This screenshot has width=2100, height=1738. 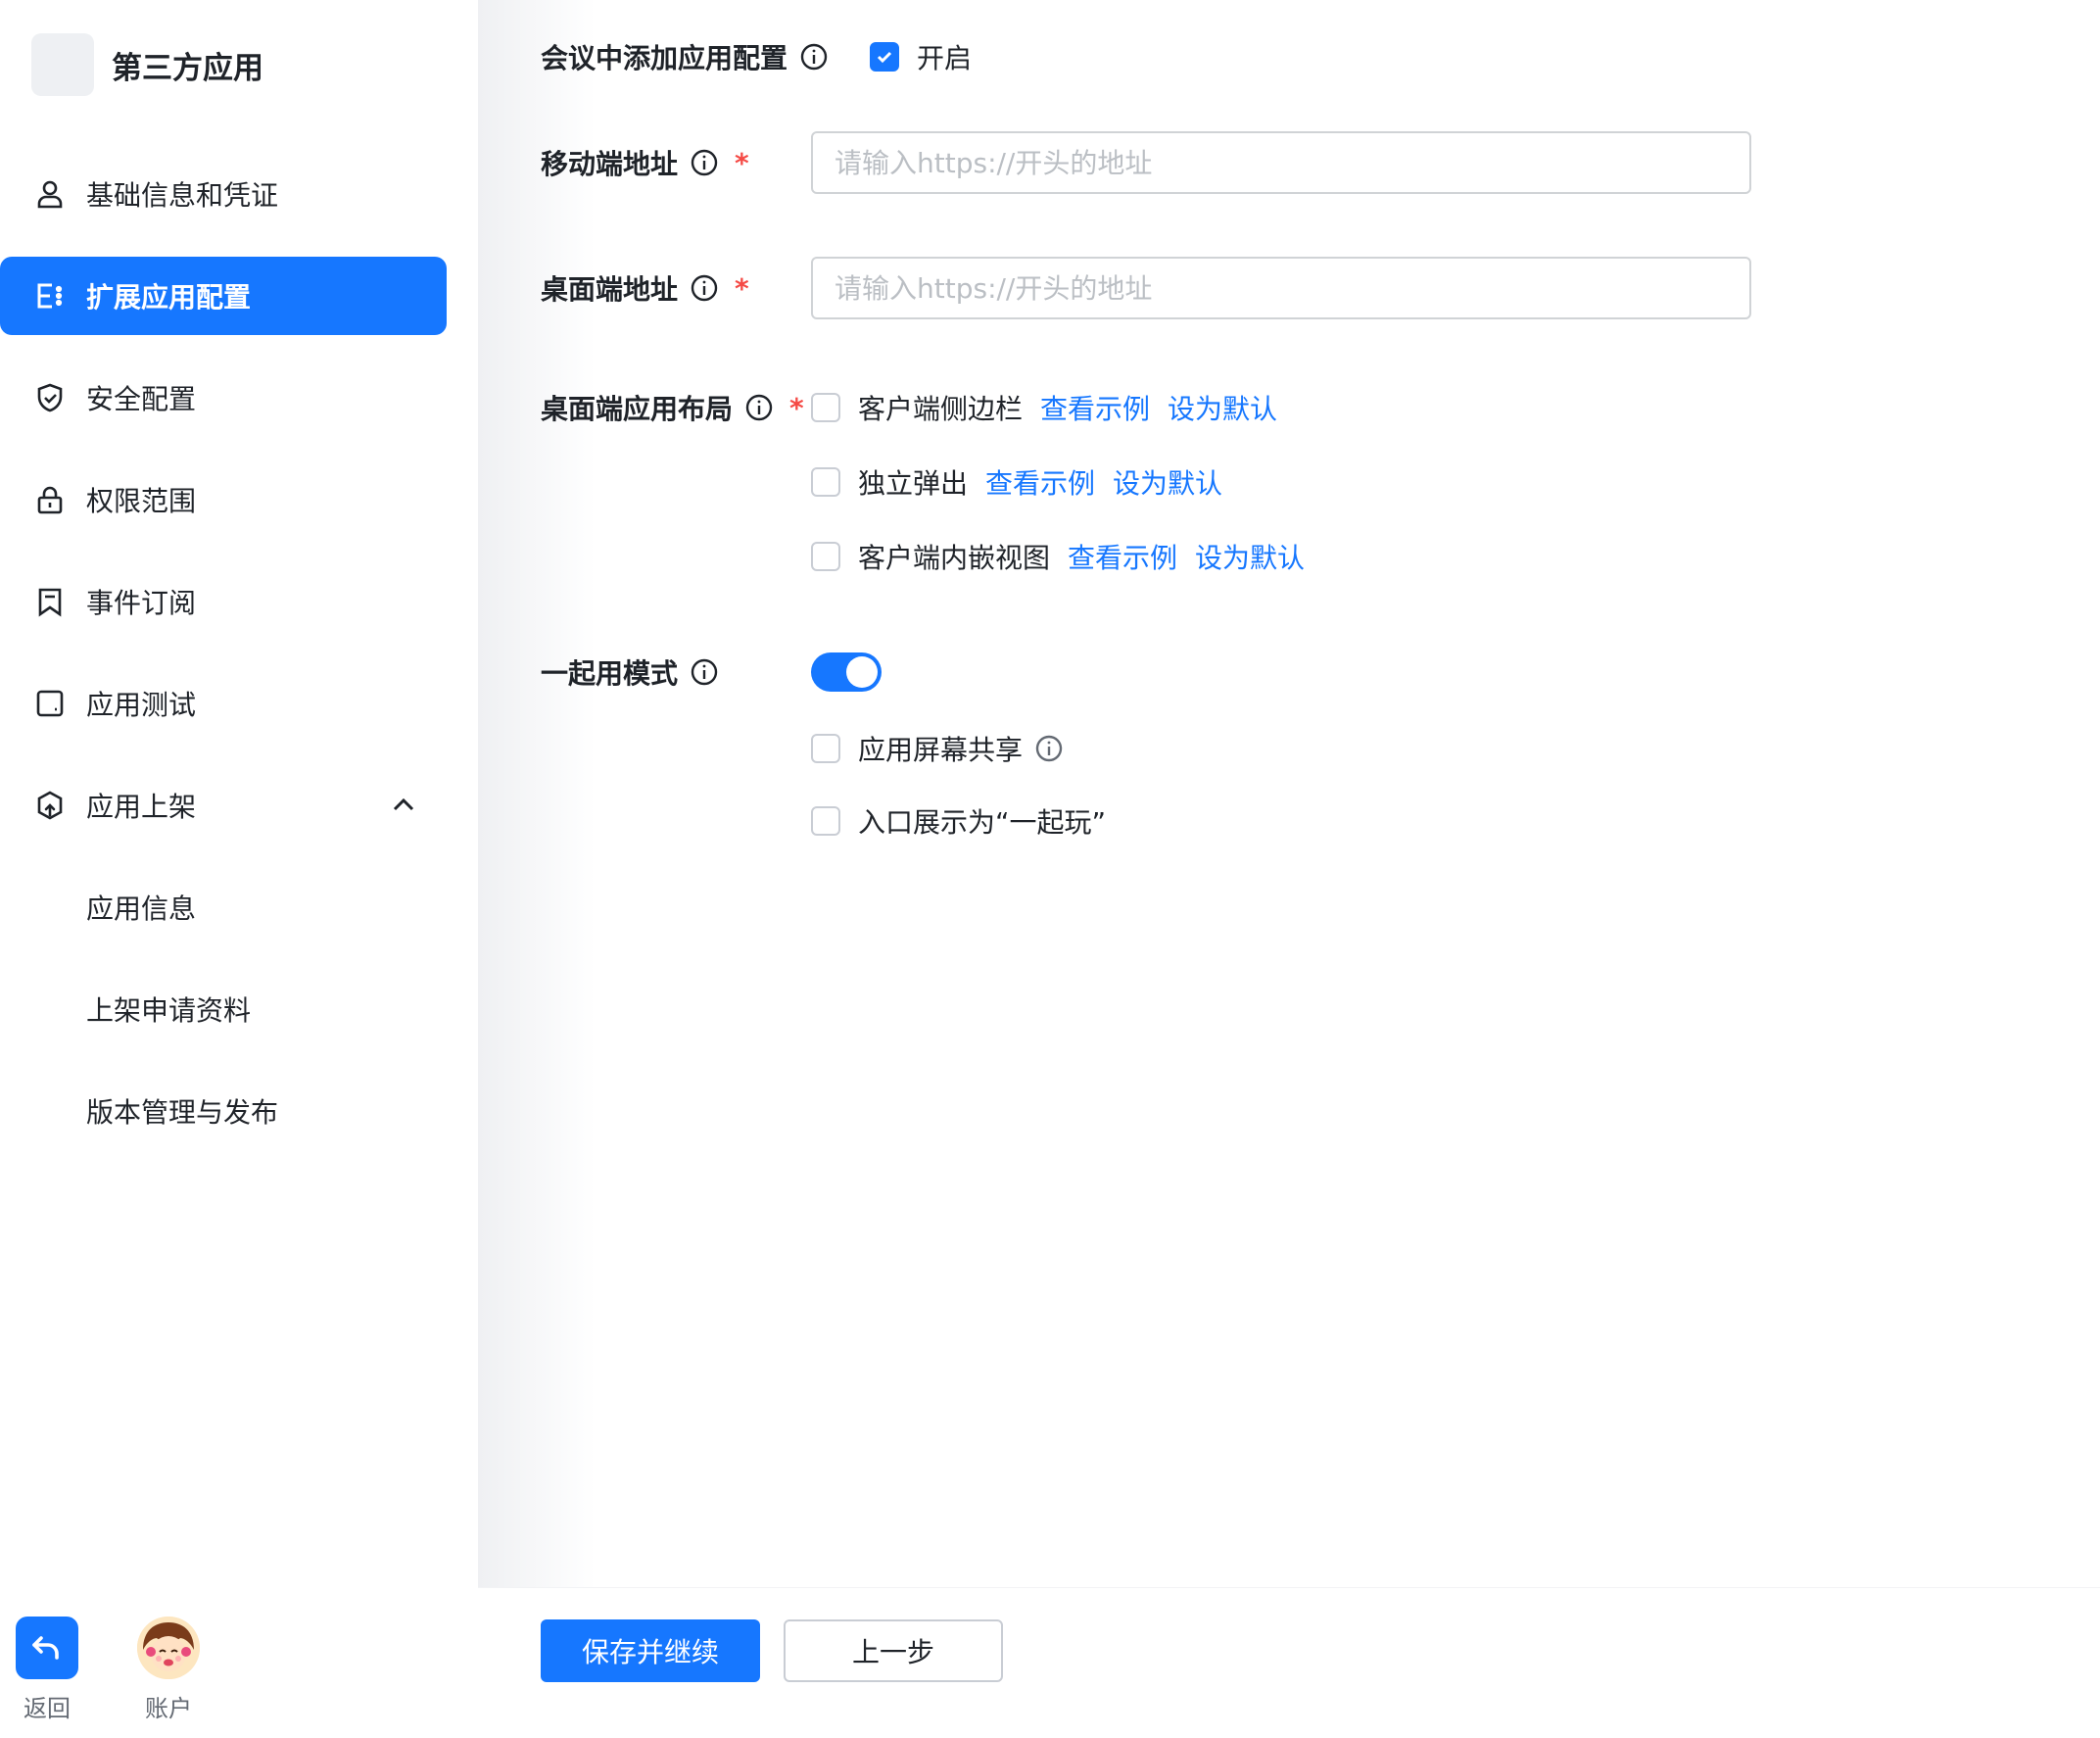 I want to click on bookmark-icon, so click(x=50, y=601).